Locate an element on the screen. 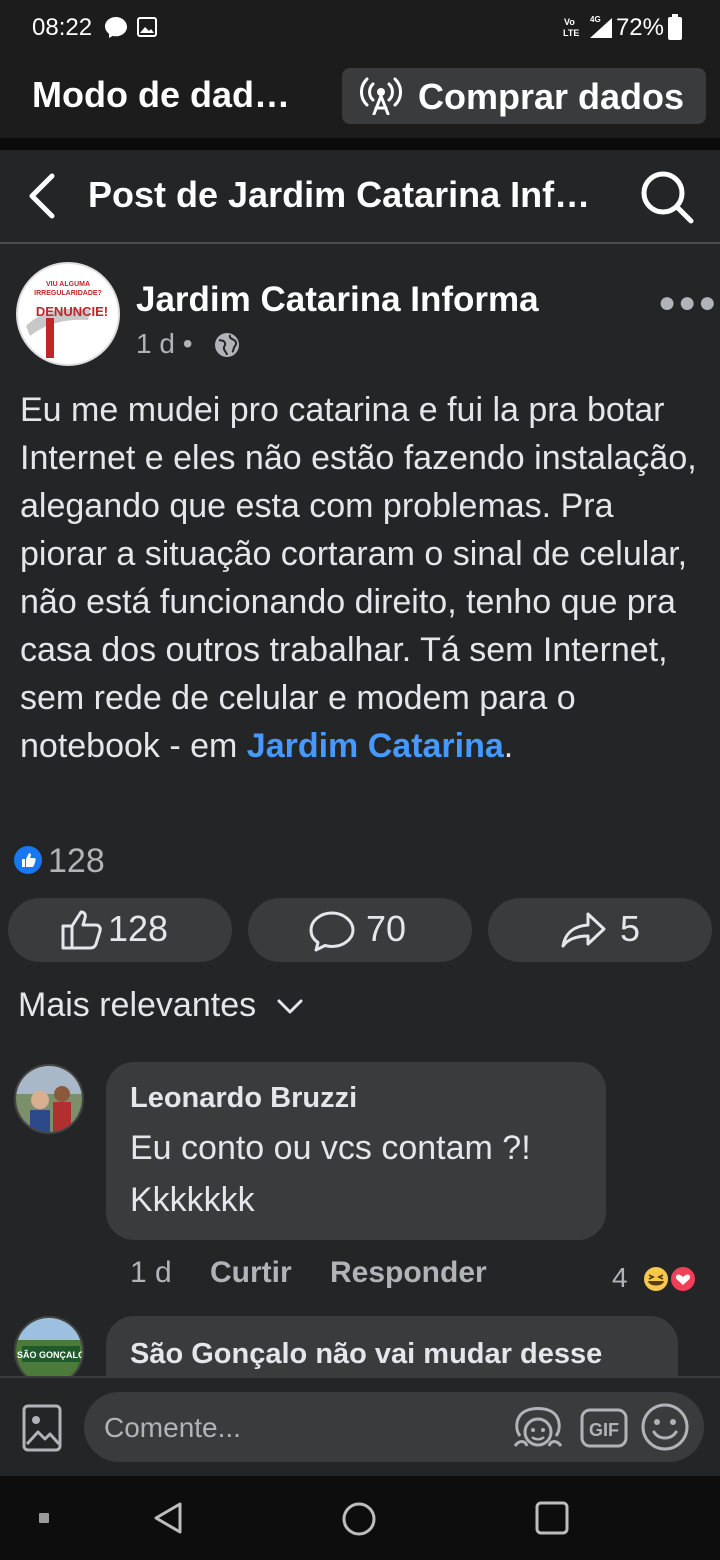 The width and height of the screenshot is (720, 1560). status-bar: 08:22 Vo LTE 4G 72% is located at coordinates (360, 28).